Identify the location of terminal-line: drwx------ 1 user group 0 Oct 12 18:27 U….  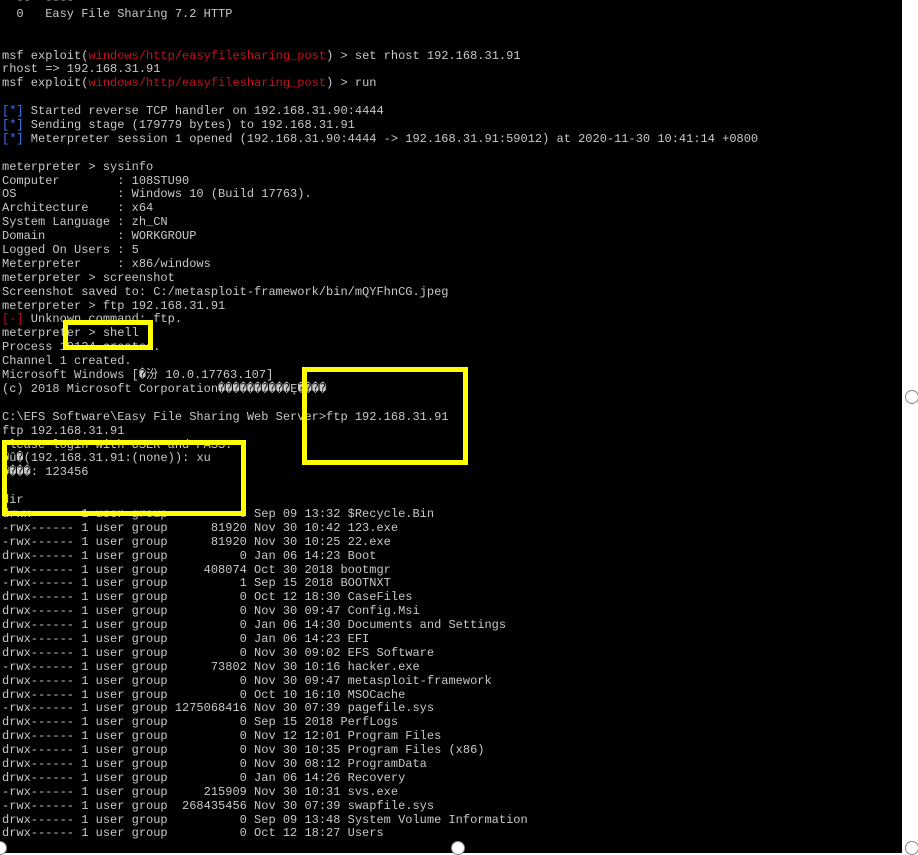
(193, 833).